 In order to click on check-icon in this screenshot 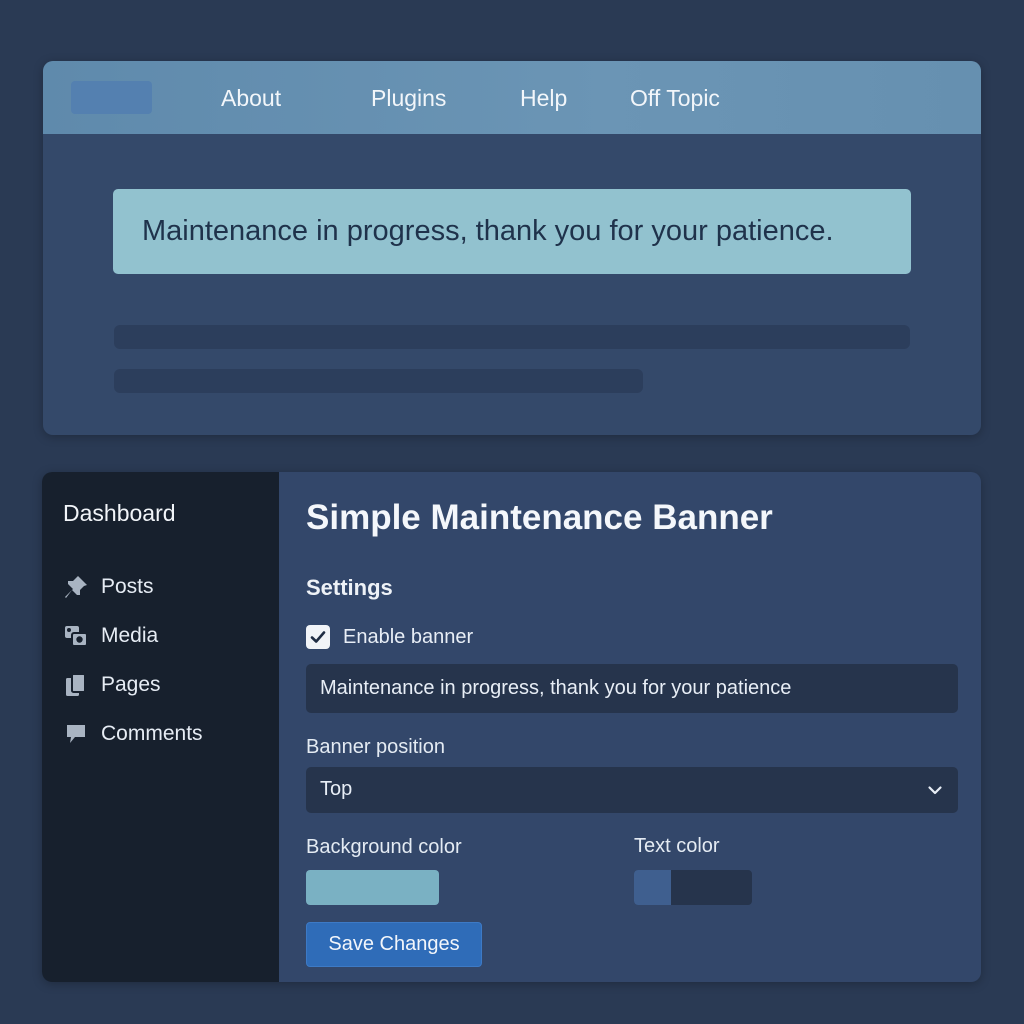, I will do `click(318, 637)`.